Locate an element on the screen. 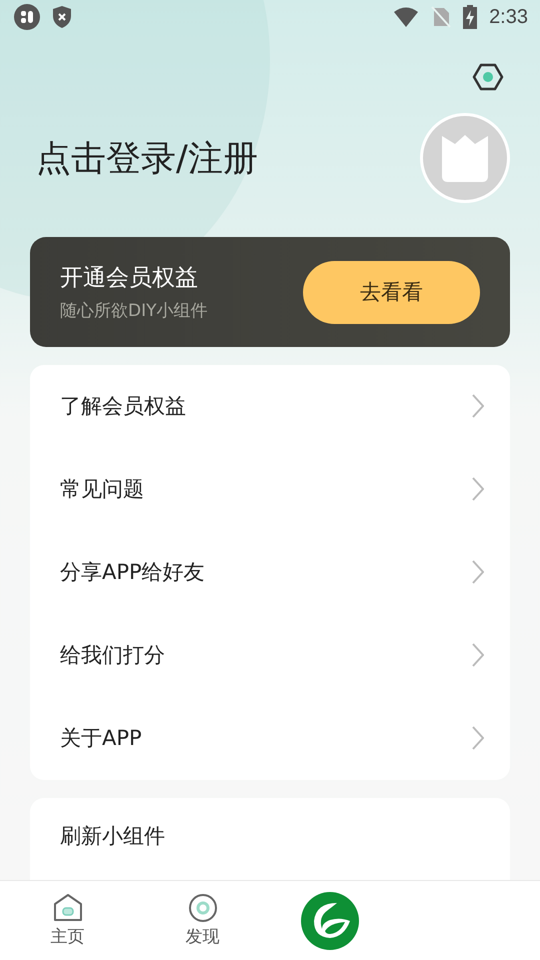 The height and width of the screenshot is (960, 540). shield-icon is located at coordinates (62, 17).